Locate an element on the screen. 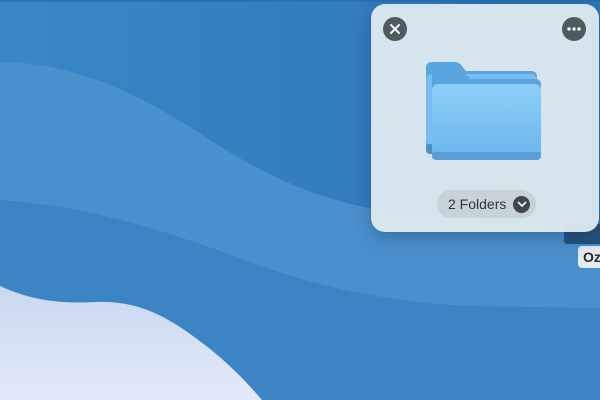 The width and height of the screenshot is (600, 400). more-icon is located at coordinates (574, 29).